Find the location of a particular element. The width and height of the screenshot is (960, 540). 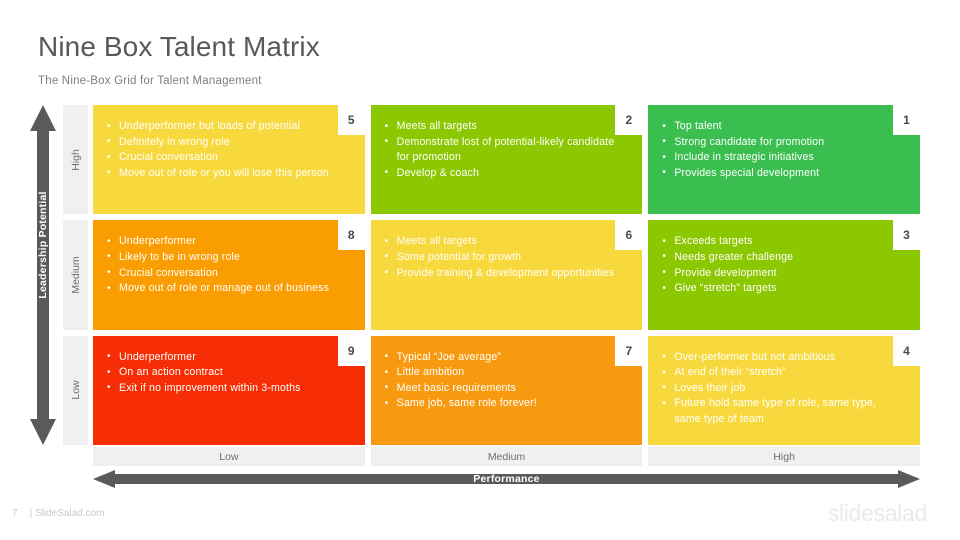

list-item: Likely to be in wrong role is located at coordinates (227, 257).